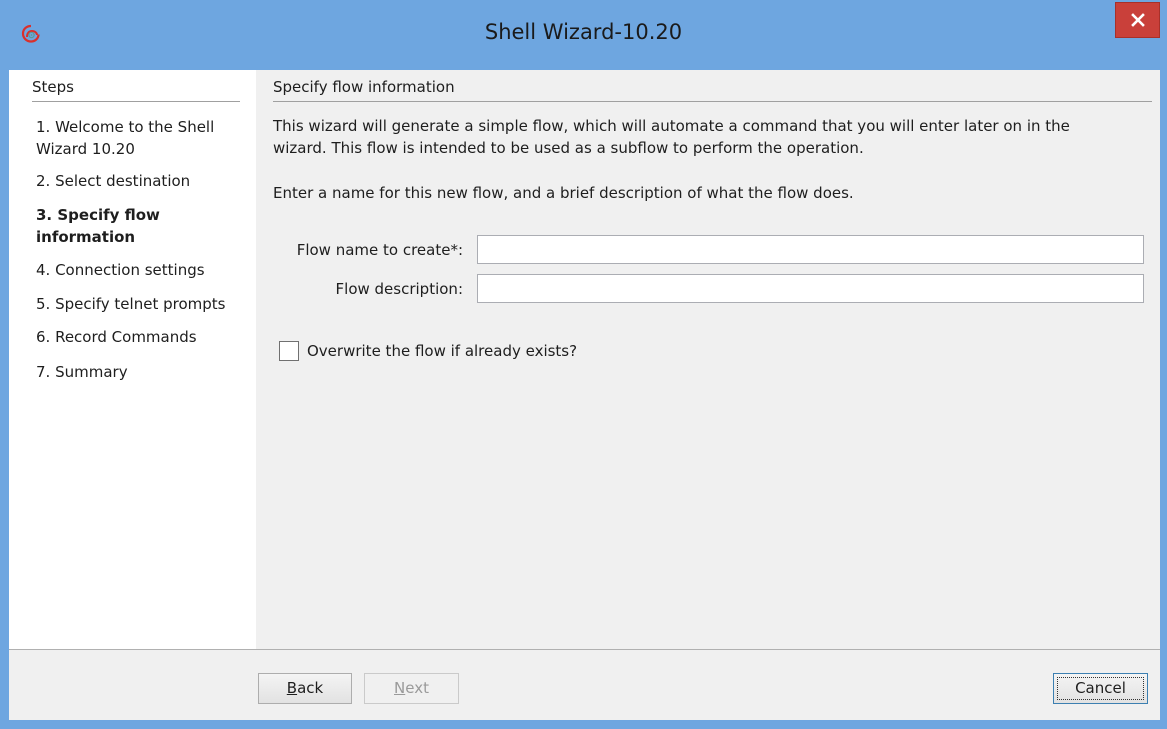 The width and height of the screenshot is (1167, 729). What do you see at coordinates (116, 337) in the screenshot?
I see `step-record-commands: 6. Record Commands` at bounding box center [116, 337].